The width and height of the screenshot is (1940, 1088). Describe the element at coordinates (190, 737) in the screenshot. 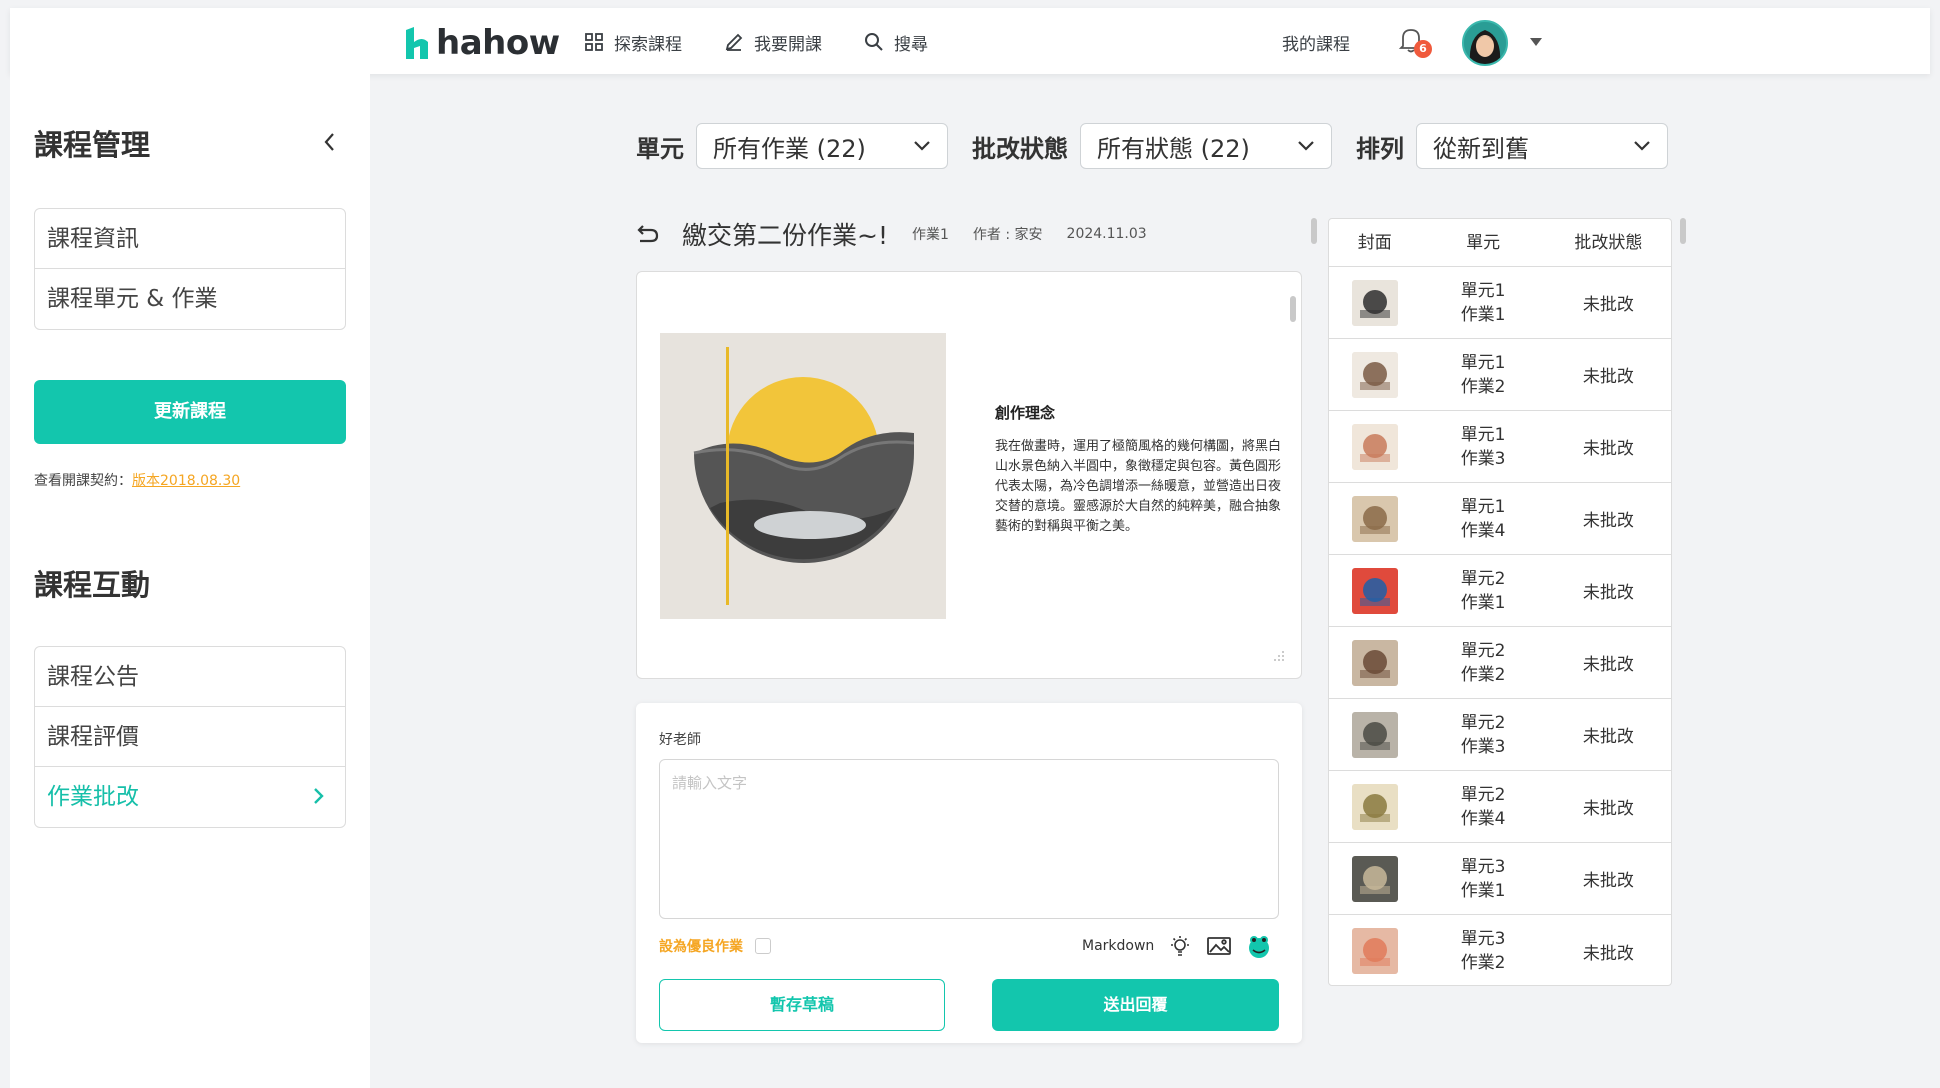

I see `sidebar-item-reviews: 課程評價` at that location.